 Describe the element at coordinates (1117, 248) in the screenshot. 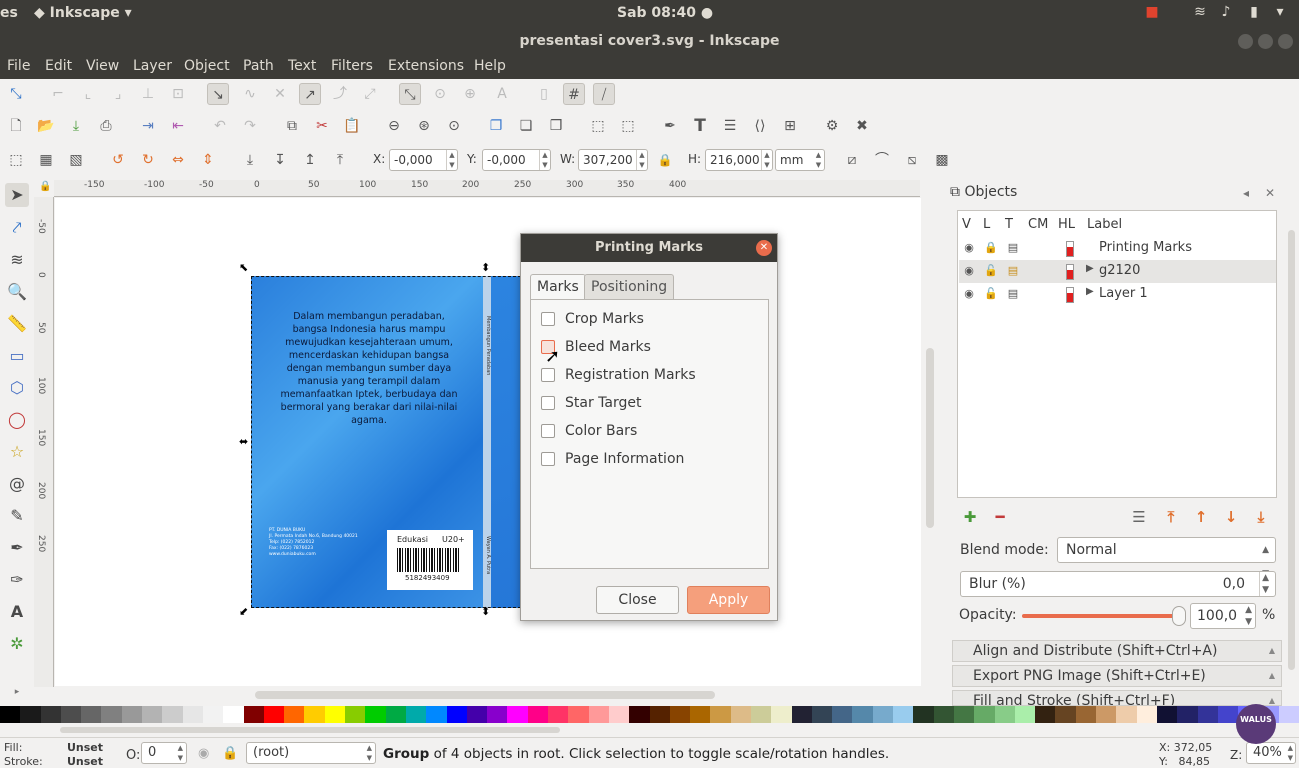

I see `object-row-printing-marks: ◉ 🔒 ▤ Printing Marks` at that location.